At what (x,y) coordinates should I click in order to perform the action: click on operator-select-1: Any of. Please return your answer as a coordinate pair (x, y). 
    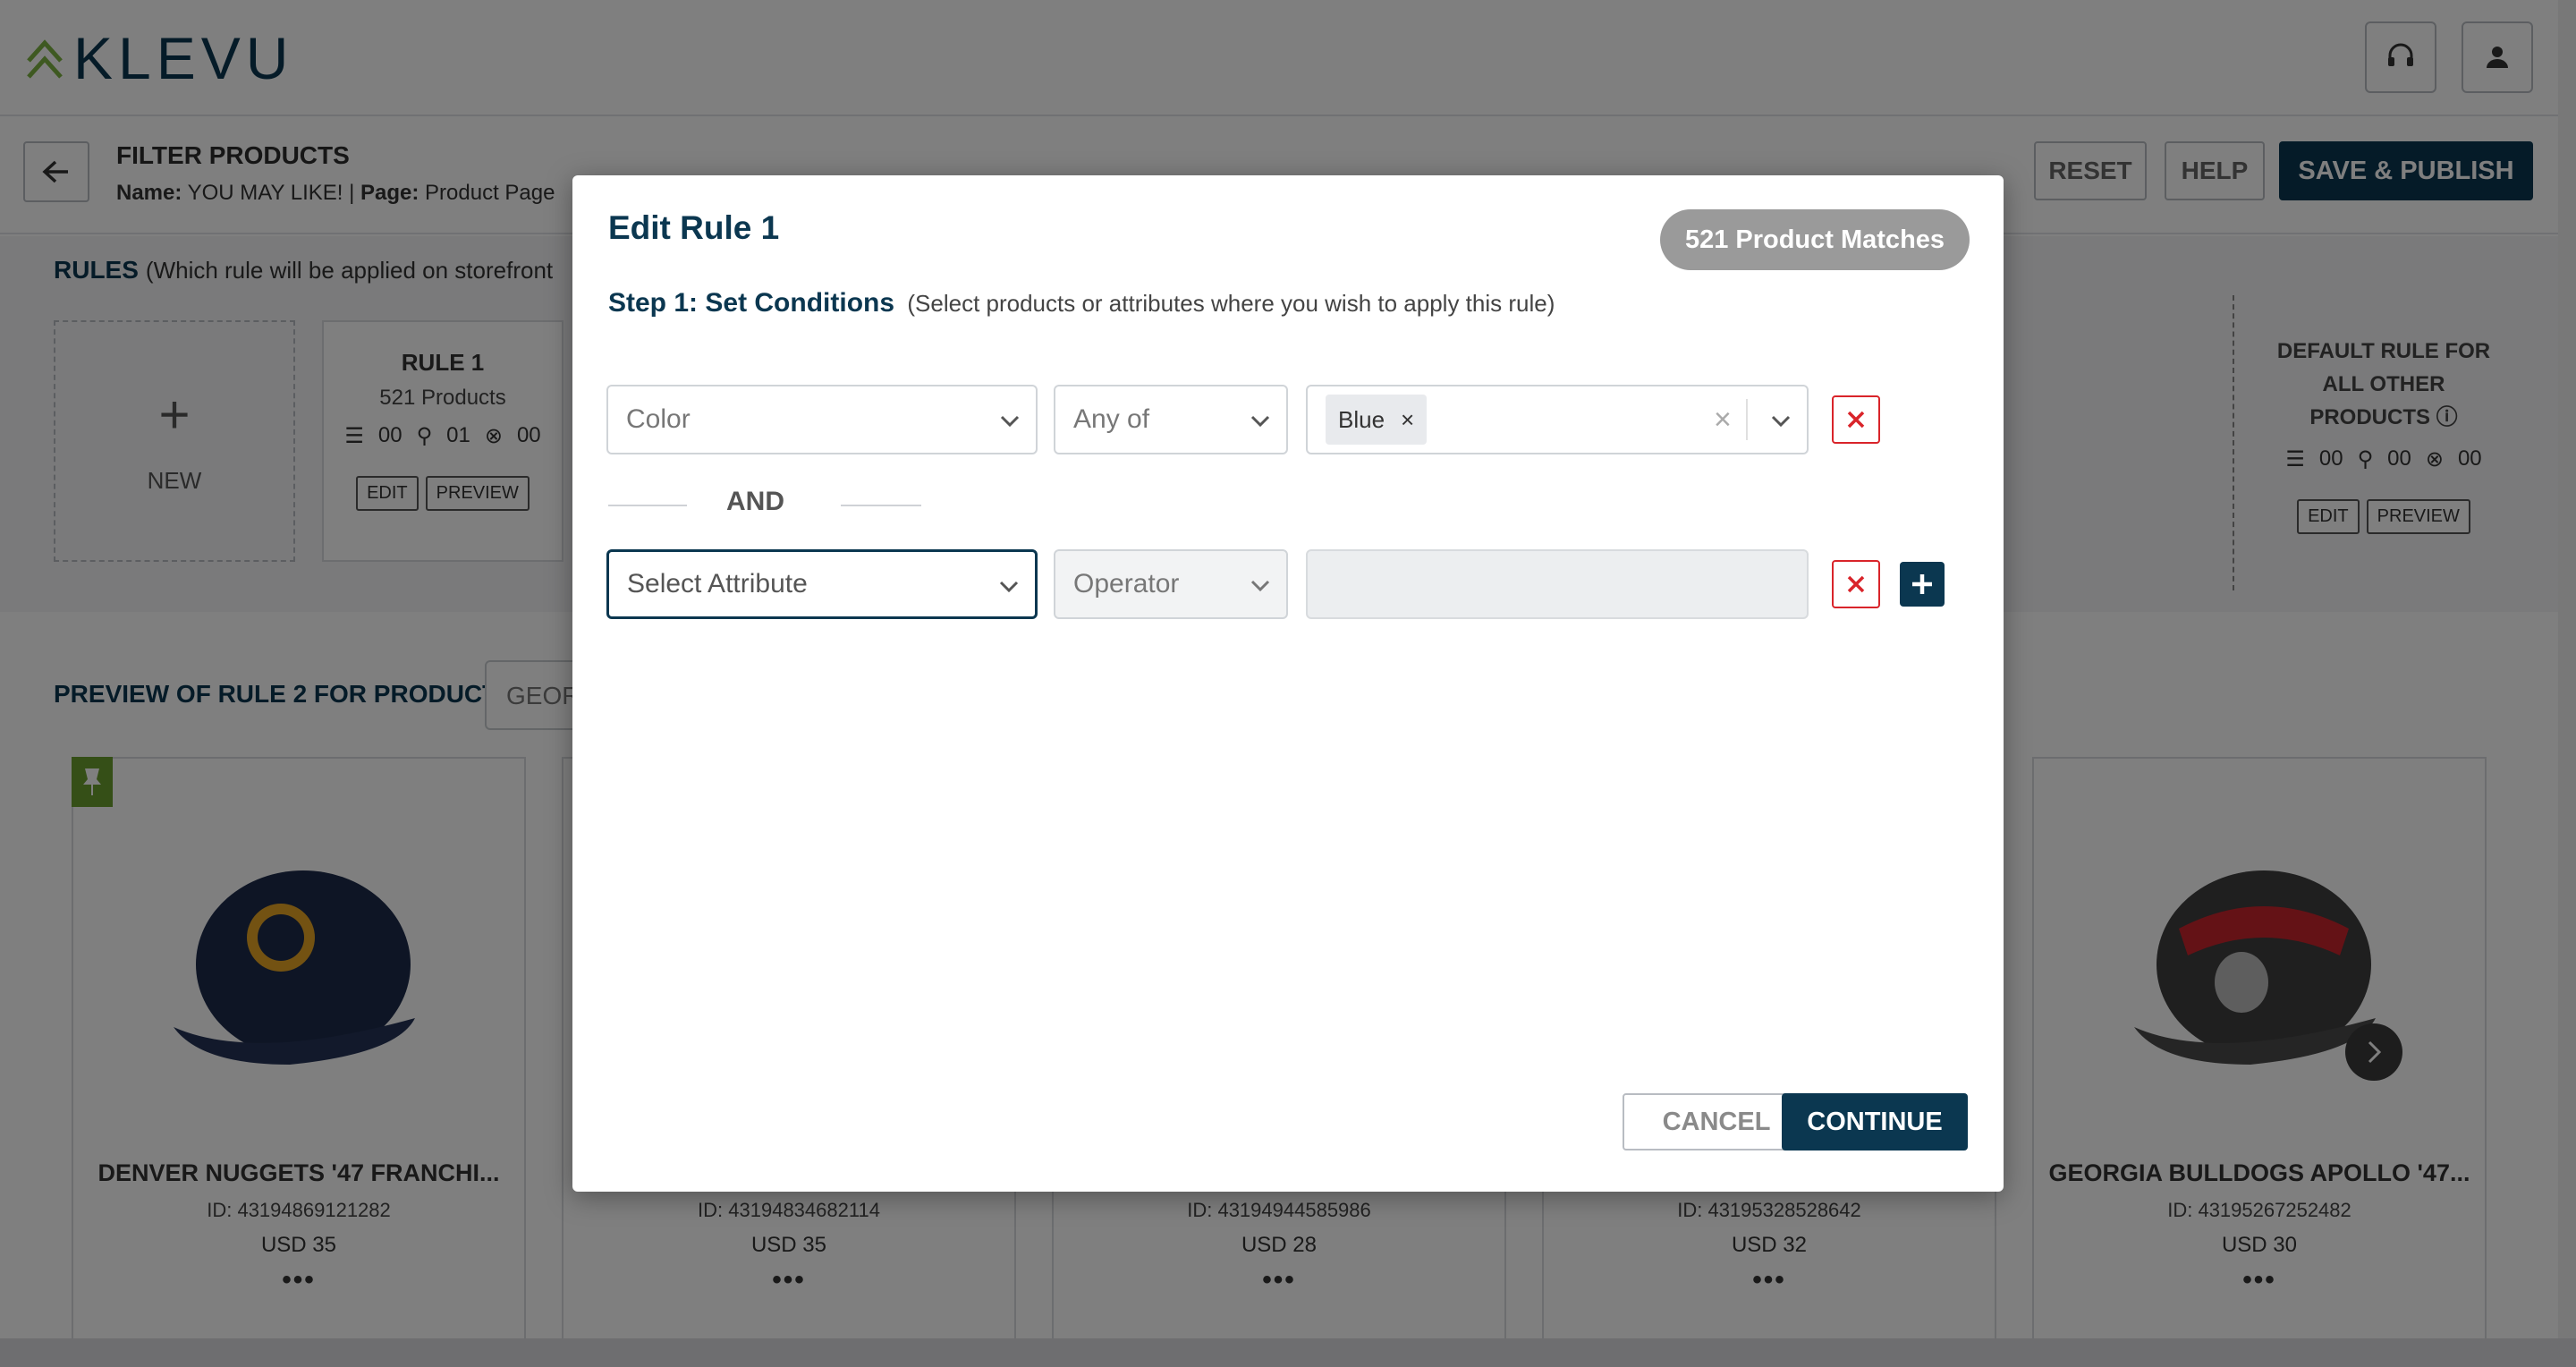
    Looking at the image, I should click on (1171, 419).